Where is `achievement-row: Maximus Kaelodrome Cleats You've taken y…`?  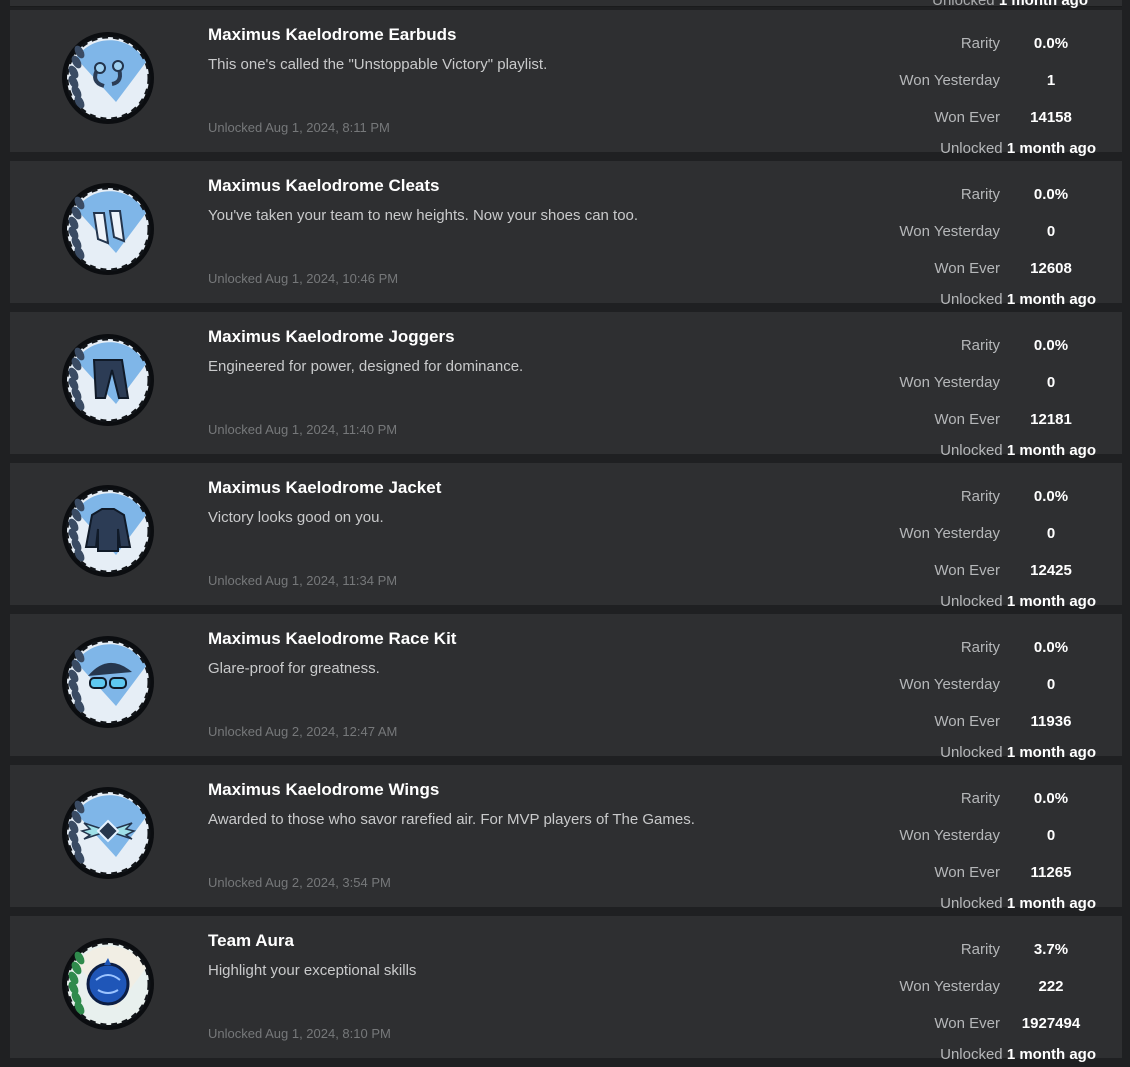 achievement-row: Maximus Kaelodrome Cleats You've taken y… is located at coordinates (566, 234).